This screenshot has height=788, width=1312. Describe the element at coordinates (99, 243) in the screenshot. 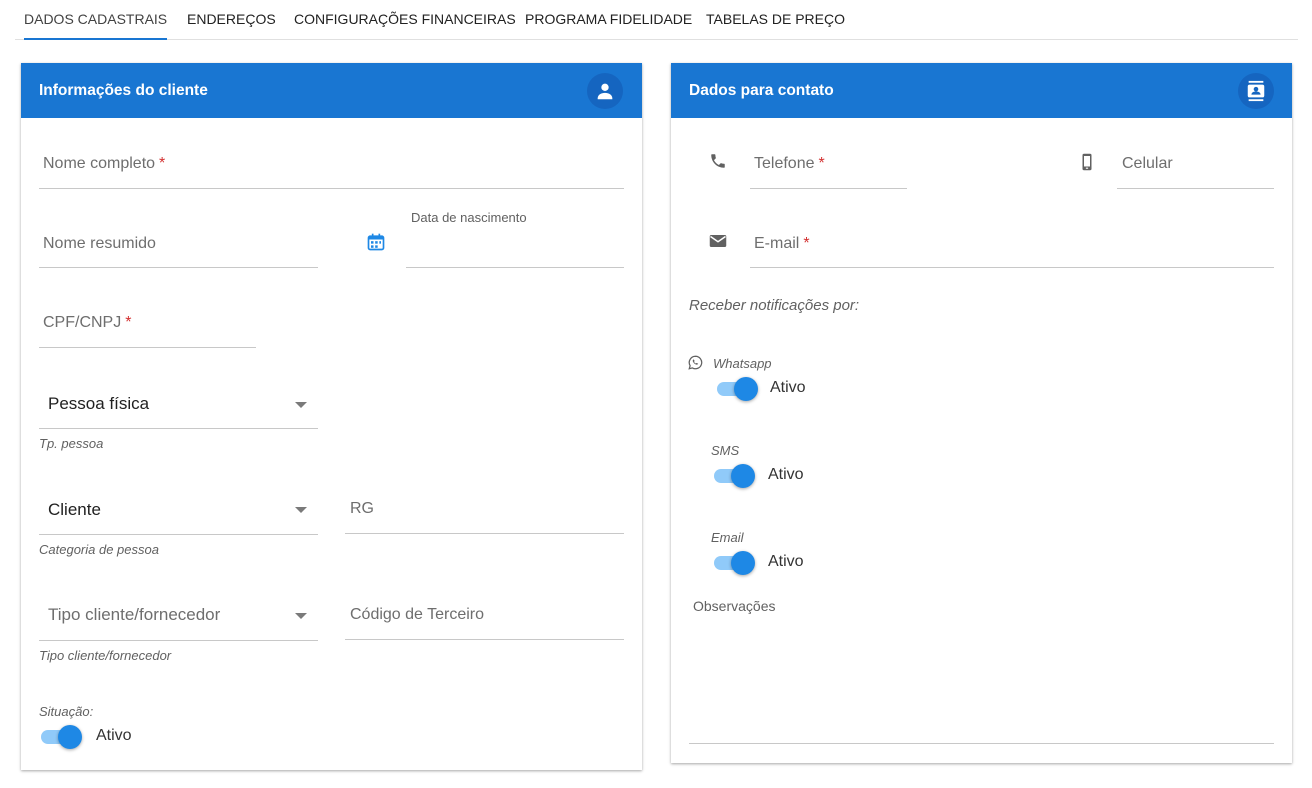

I see `nome-resumido-label: Nome resumido` at that location.